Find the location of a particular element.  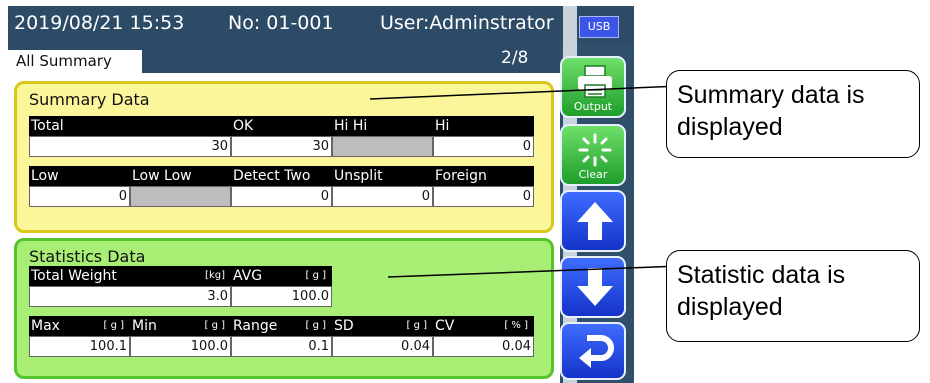

statistics-leader-line is located at coordinates (534, 271).